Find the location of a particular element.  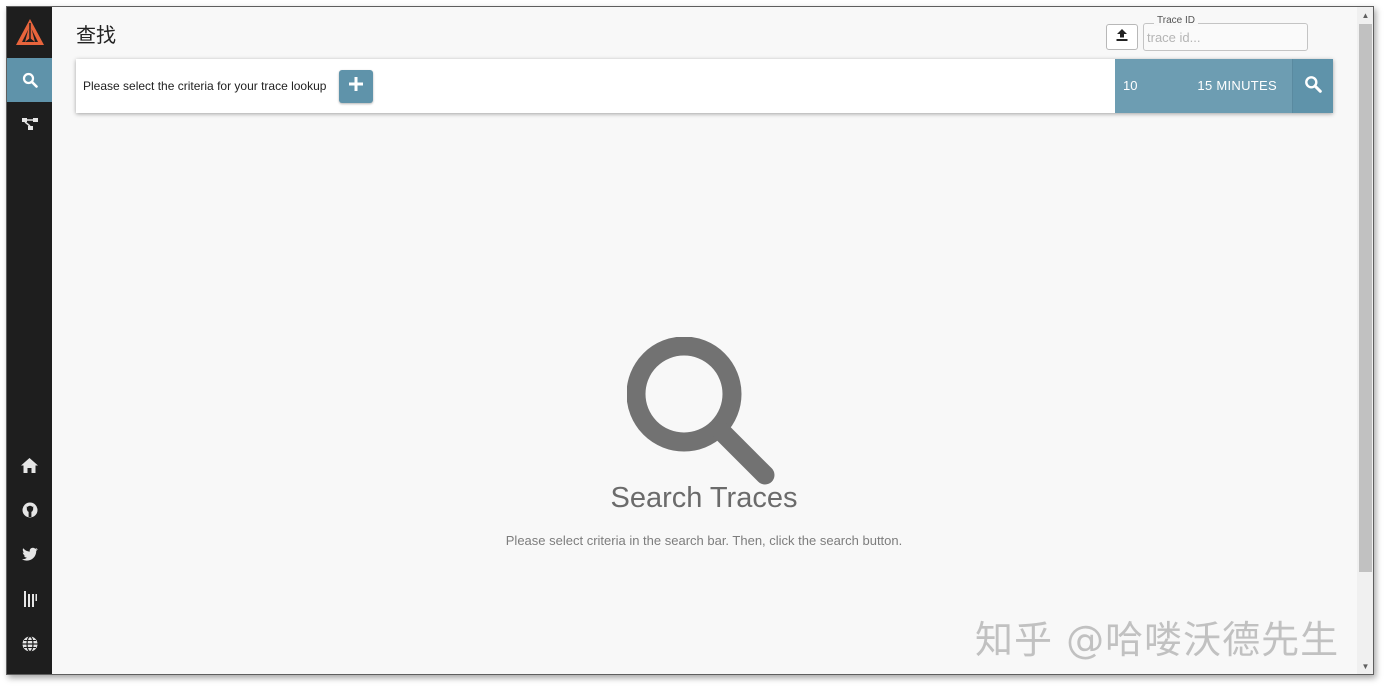

scroll-up-arrow: ▲ is located at coordinates (1365, 15).